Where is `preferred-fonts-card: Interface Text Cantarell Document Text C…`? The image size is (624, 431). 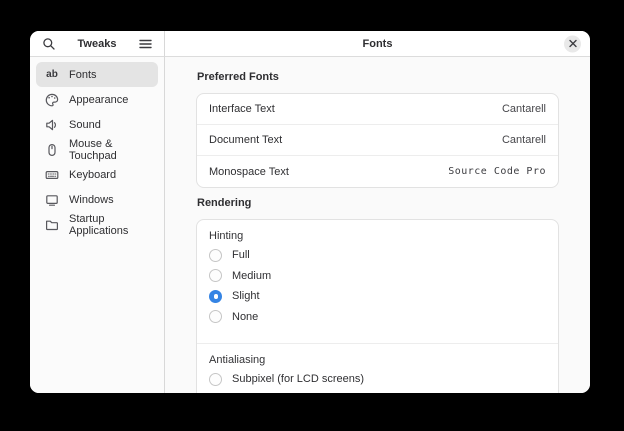 preferred-fonts-card: Interface Text Cantarell Document Text C… is located at coordinates (377, 140).